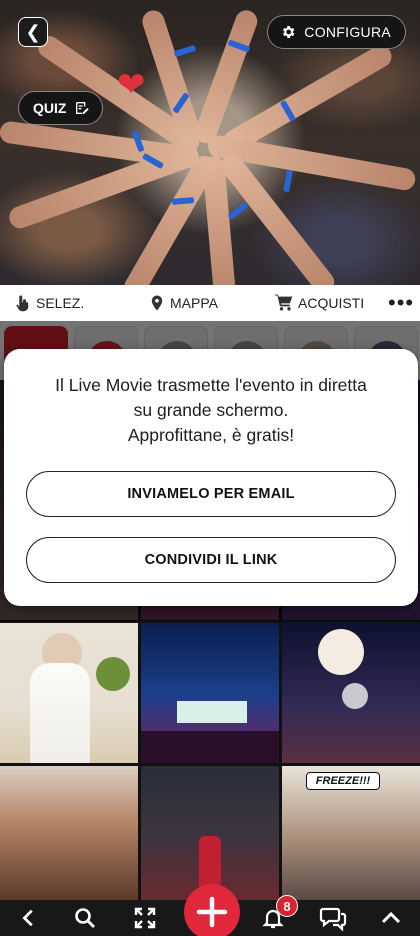  I want to click on grid-photo-bride, so click(69, 693).